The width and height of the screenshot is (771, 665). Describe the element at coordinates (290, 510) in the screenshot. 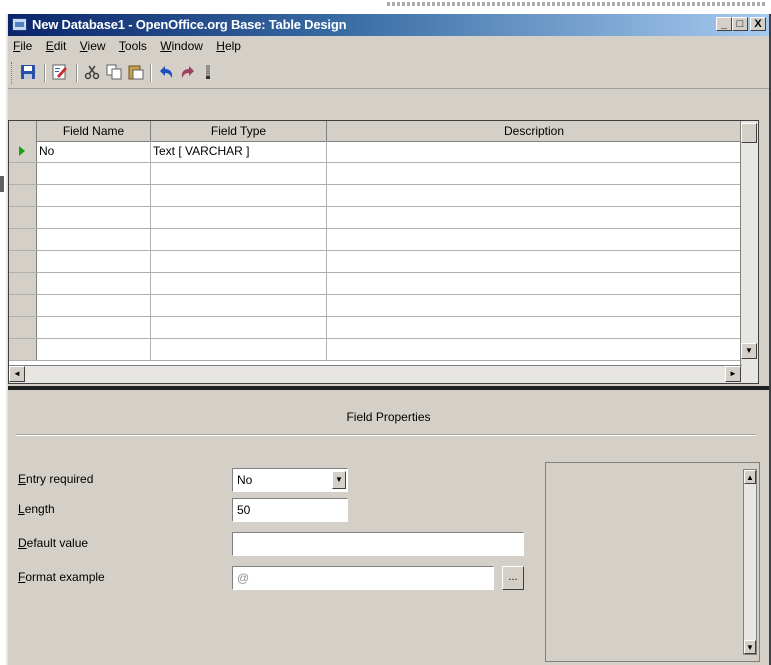

I see `length-field: 50` at that location.